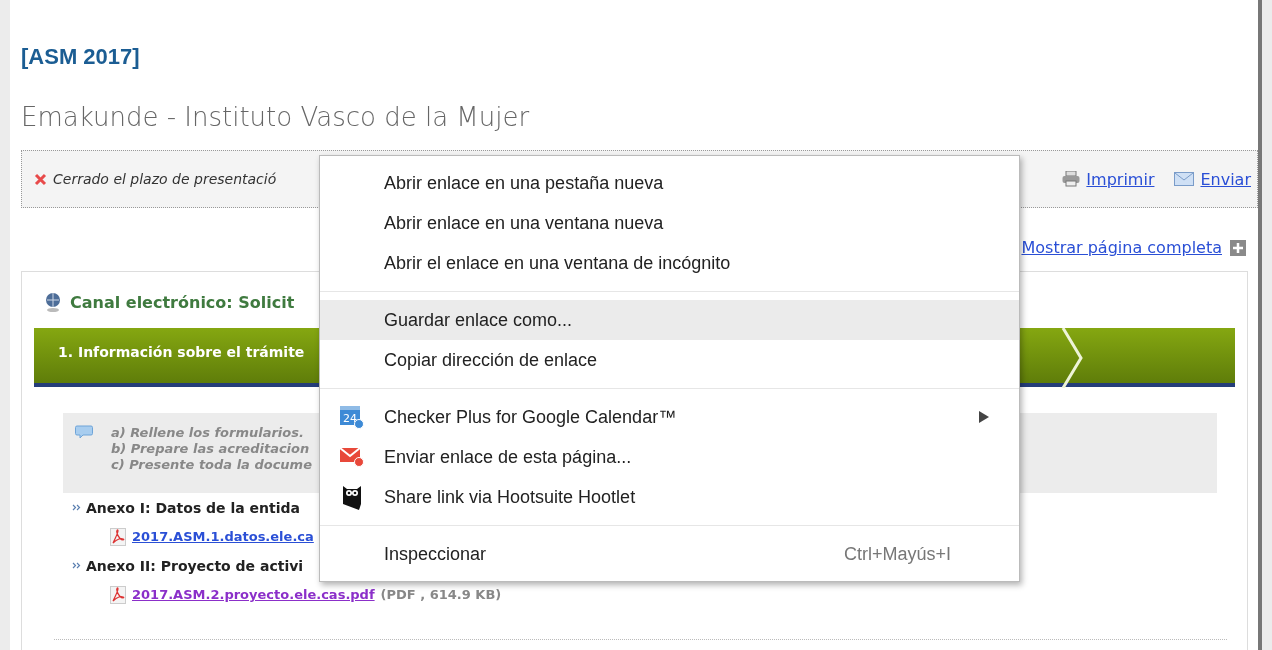 The image size is (1272, 650). Describe the element at coordinates (669, 223) in the screenshot. I see `menu-item: Abrir enlace en una ventana nueva` at that location.